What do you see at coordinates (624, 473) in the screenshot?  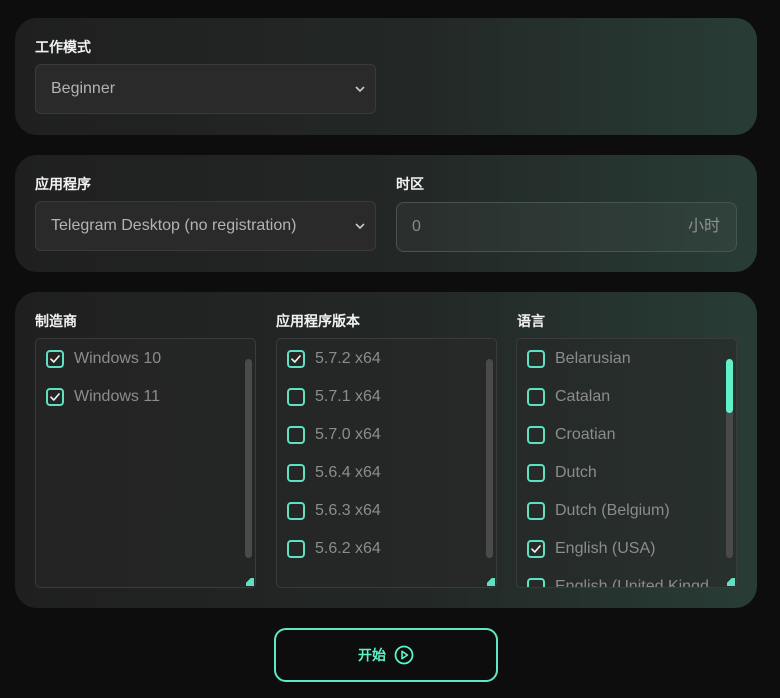 I see `list-item: Dutch` at bounding box center [624, 473].